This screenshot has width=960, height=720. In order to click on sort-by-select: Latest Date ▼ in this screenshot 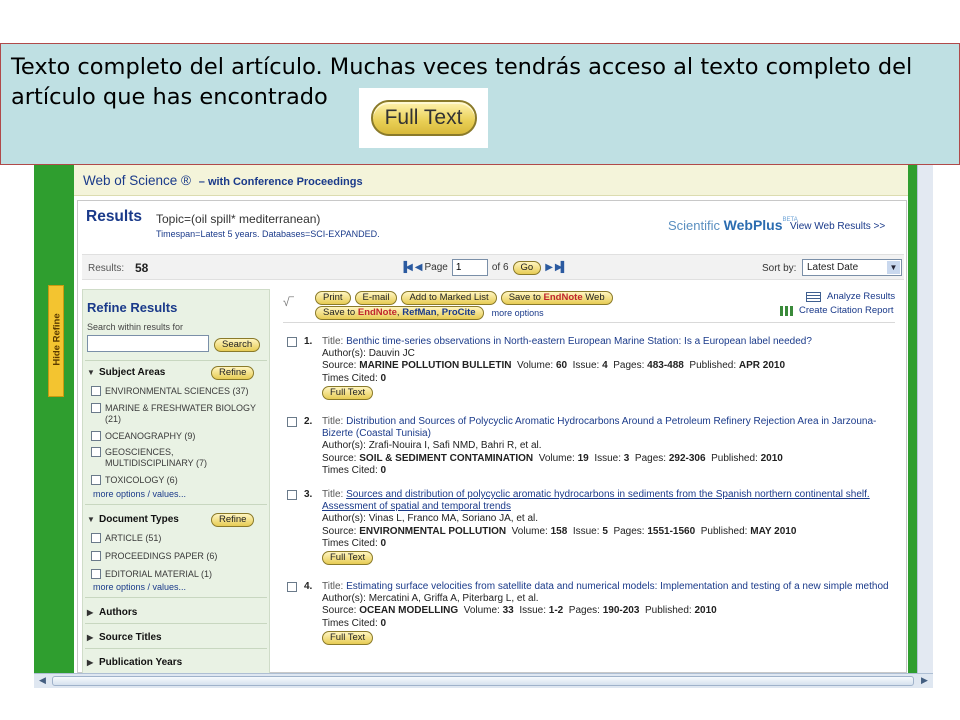, I will do `click(852, 267)`.